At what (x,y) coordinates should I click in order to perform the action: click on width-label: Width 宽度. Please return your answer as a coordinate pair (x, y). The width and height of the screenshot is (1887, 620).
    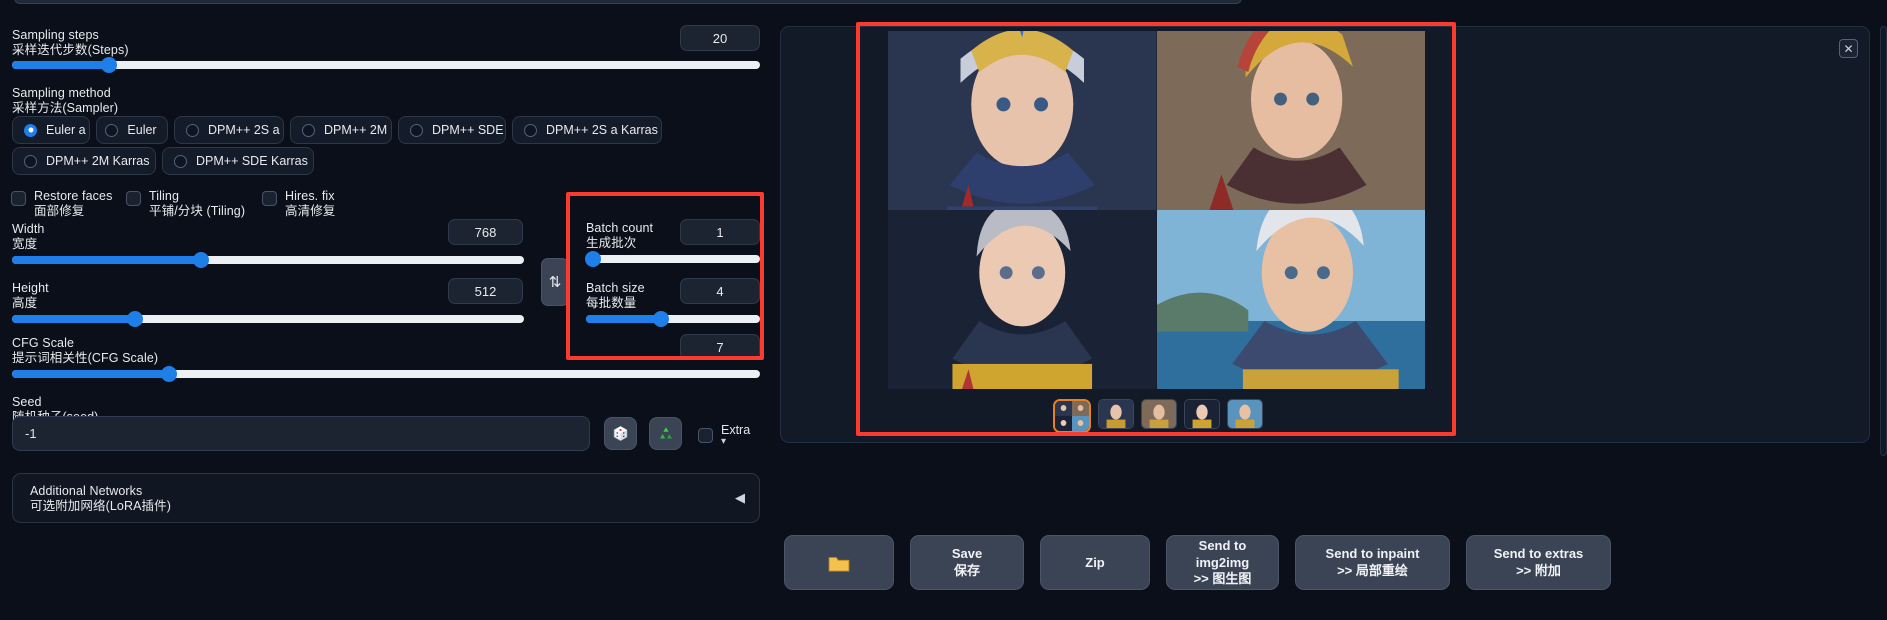
    Looking at the image, I should click on (28, 236).